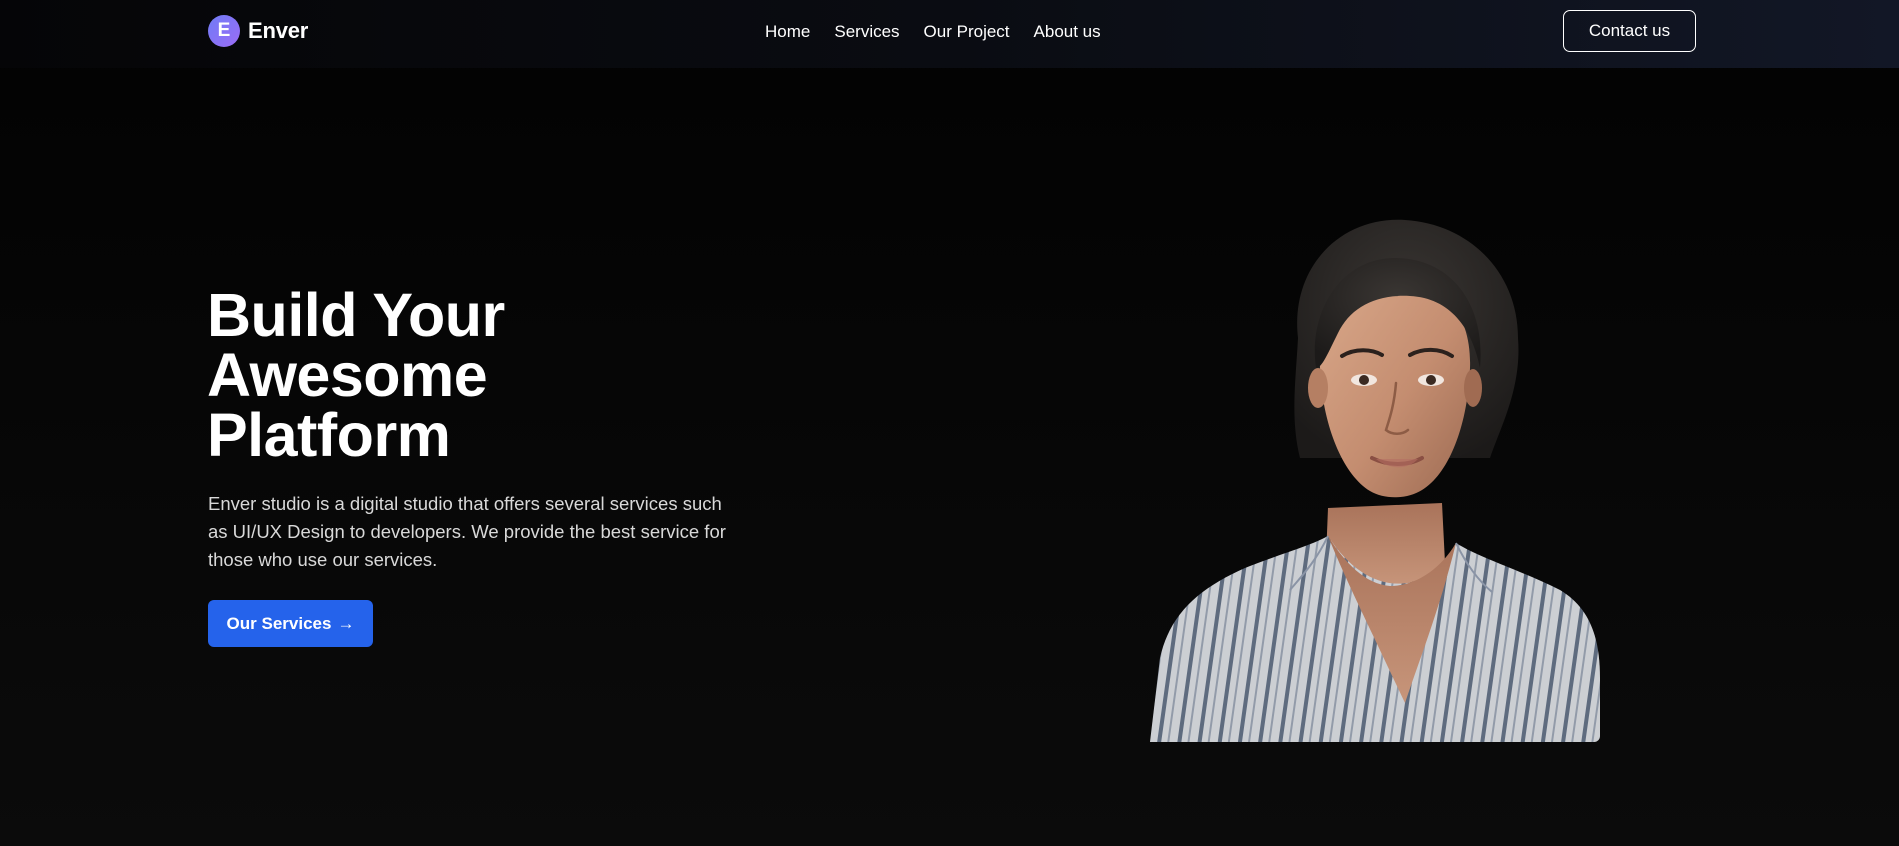  I want to click on hero-title-line-2: Awesome, so click(347, 375).